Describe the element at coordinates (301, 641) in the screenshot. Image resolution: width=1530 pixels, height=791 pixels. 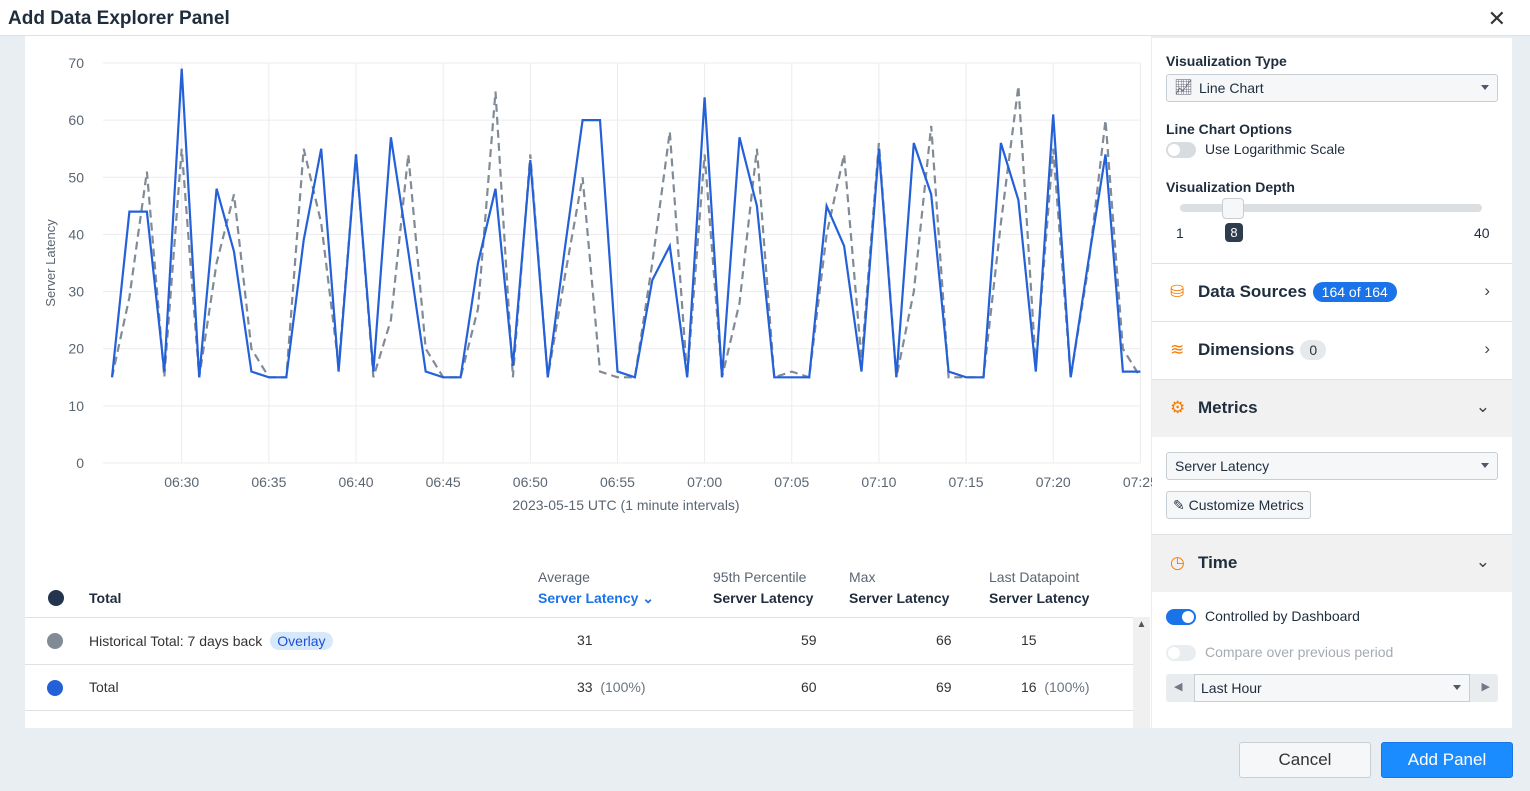
I see `overlay-badge: Overlay` at that location.